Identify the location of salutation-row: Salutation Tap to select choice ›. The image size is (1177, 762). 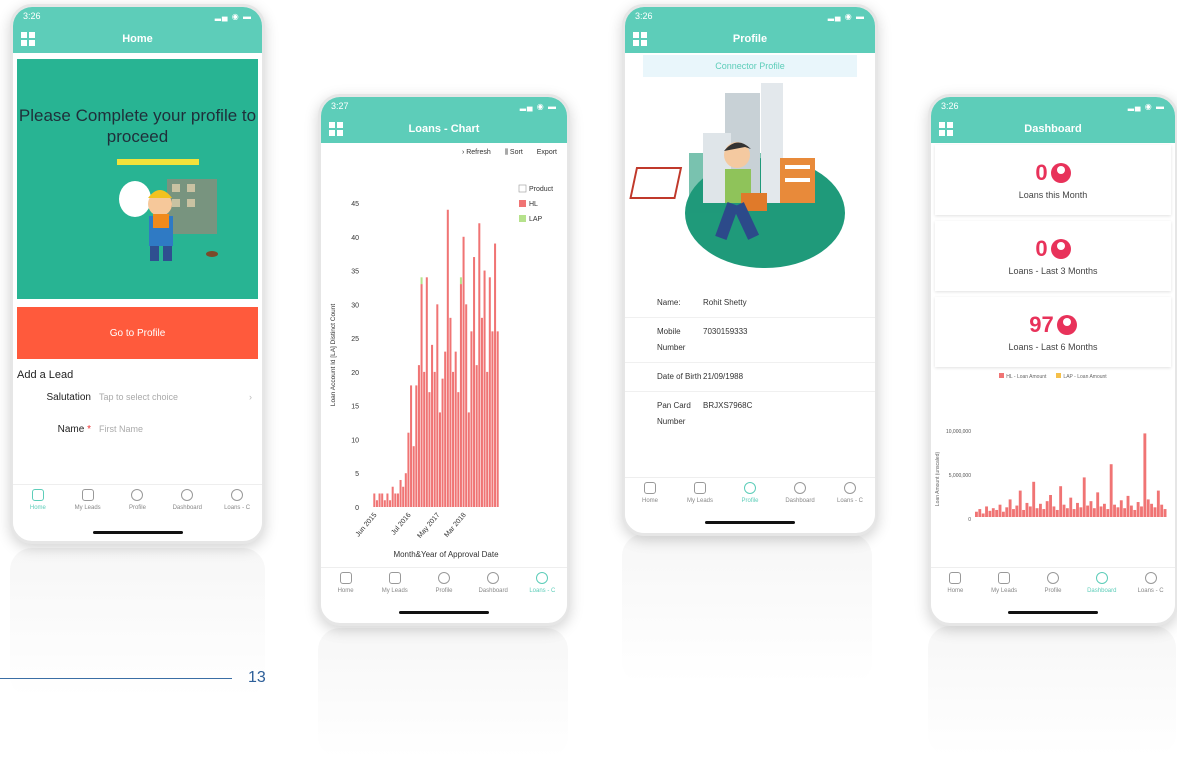
(137, 397).